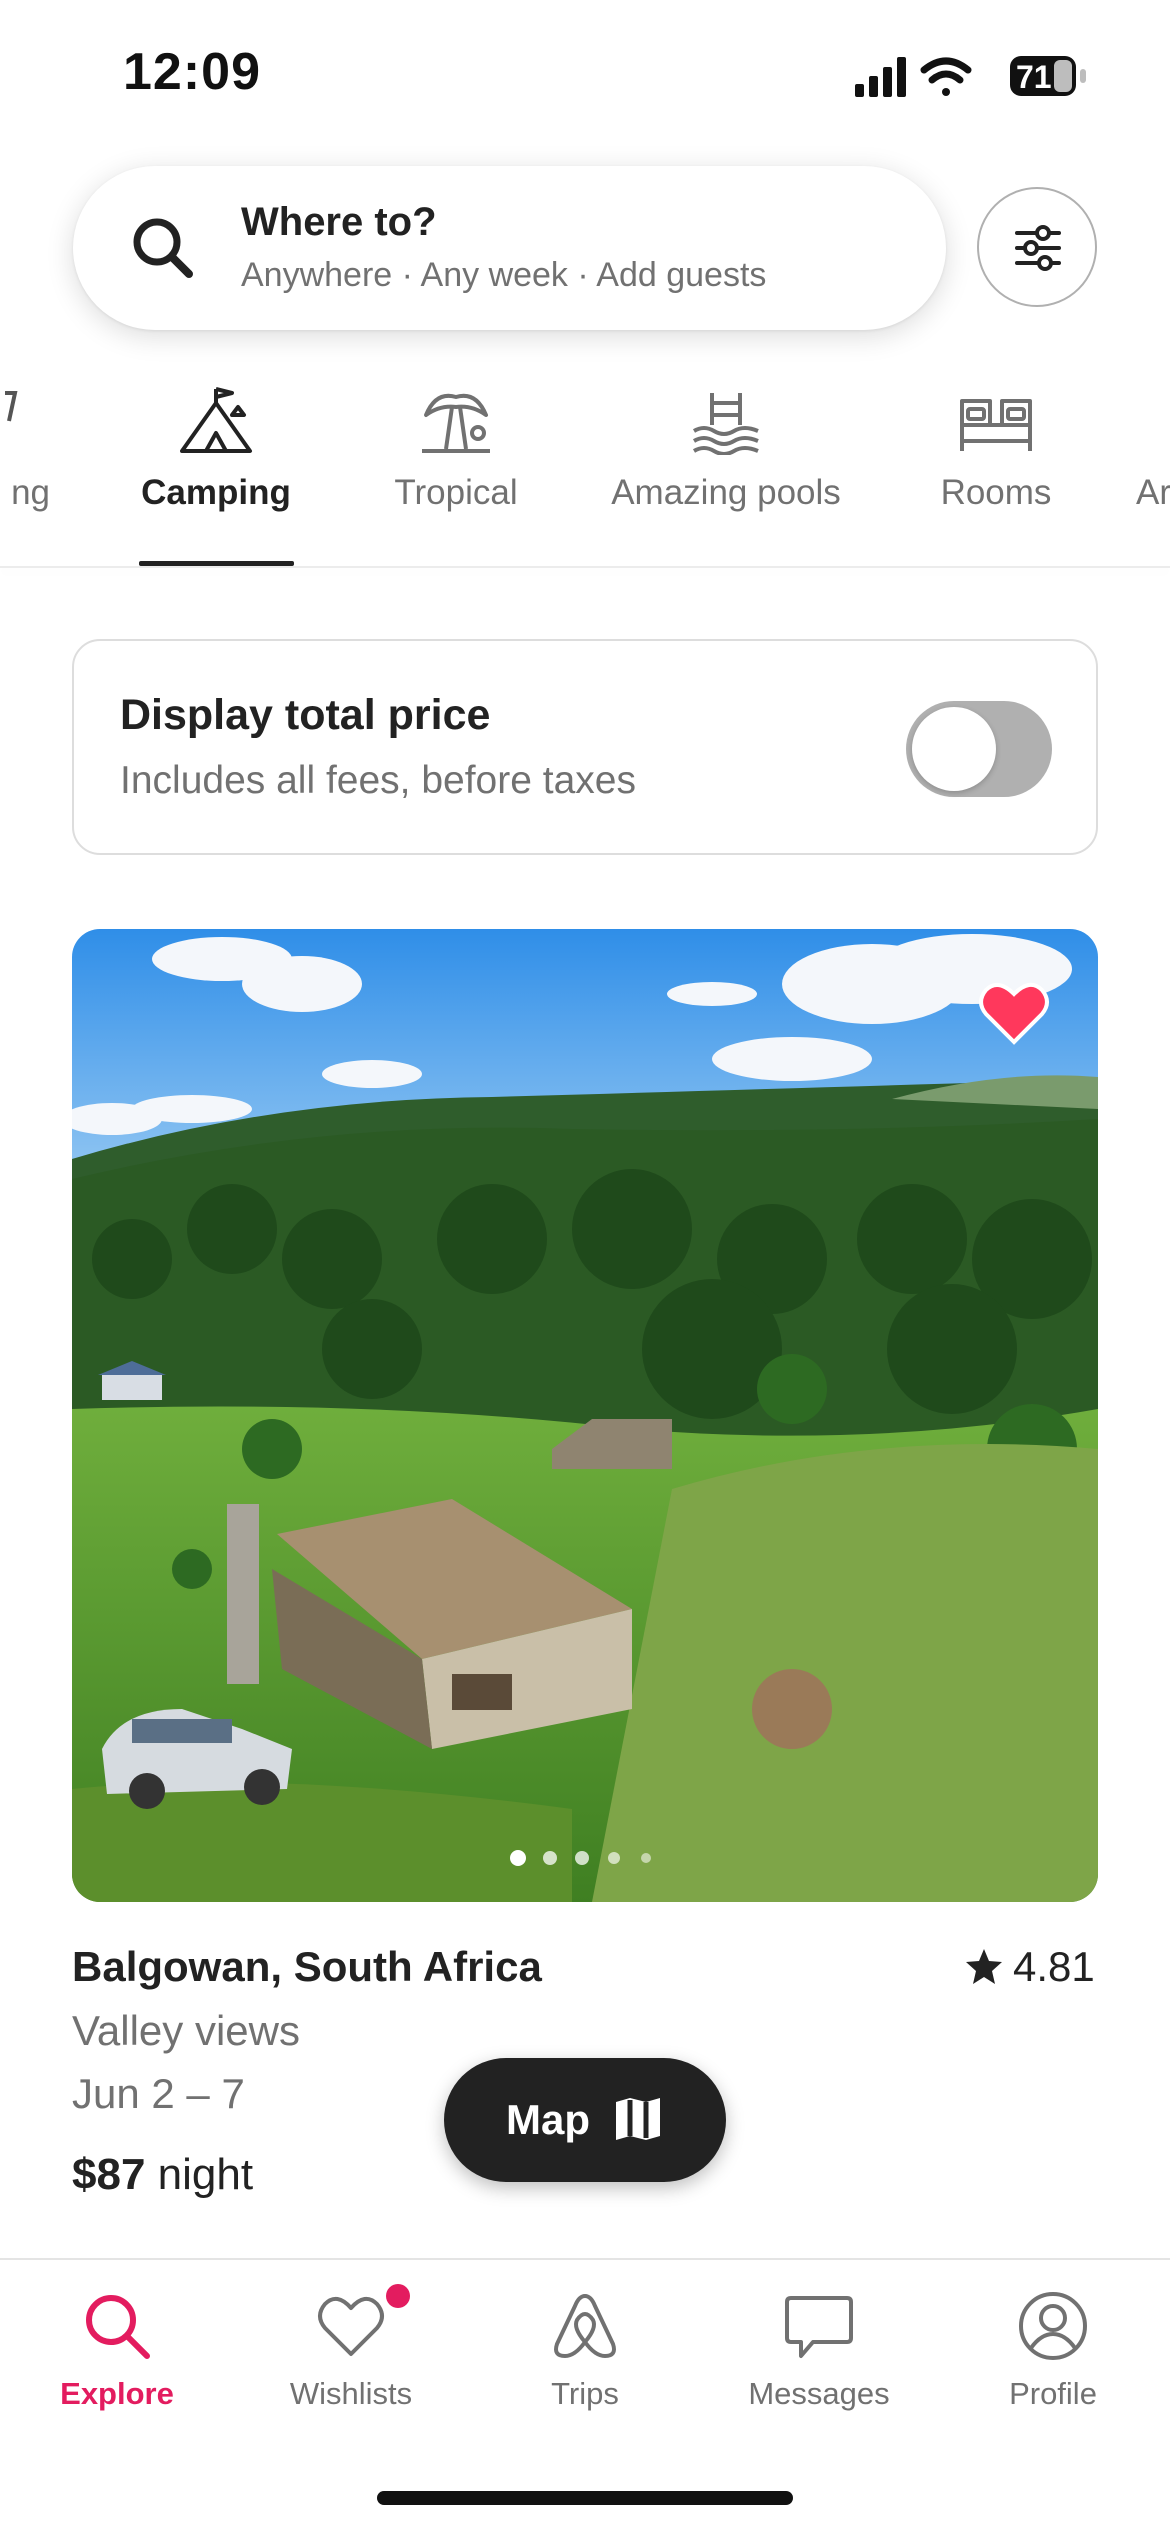 The image size is (1170, 2534). What do you see at coordinates (725, 424) in the screenshot?
I see `pool-icon` at bounding box center [725, 424].